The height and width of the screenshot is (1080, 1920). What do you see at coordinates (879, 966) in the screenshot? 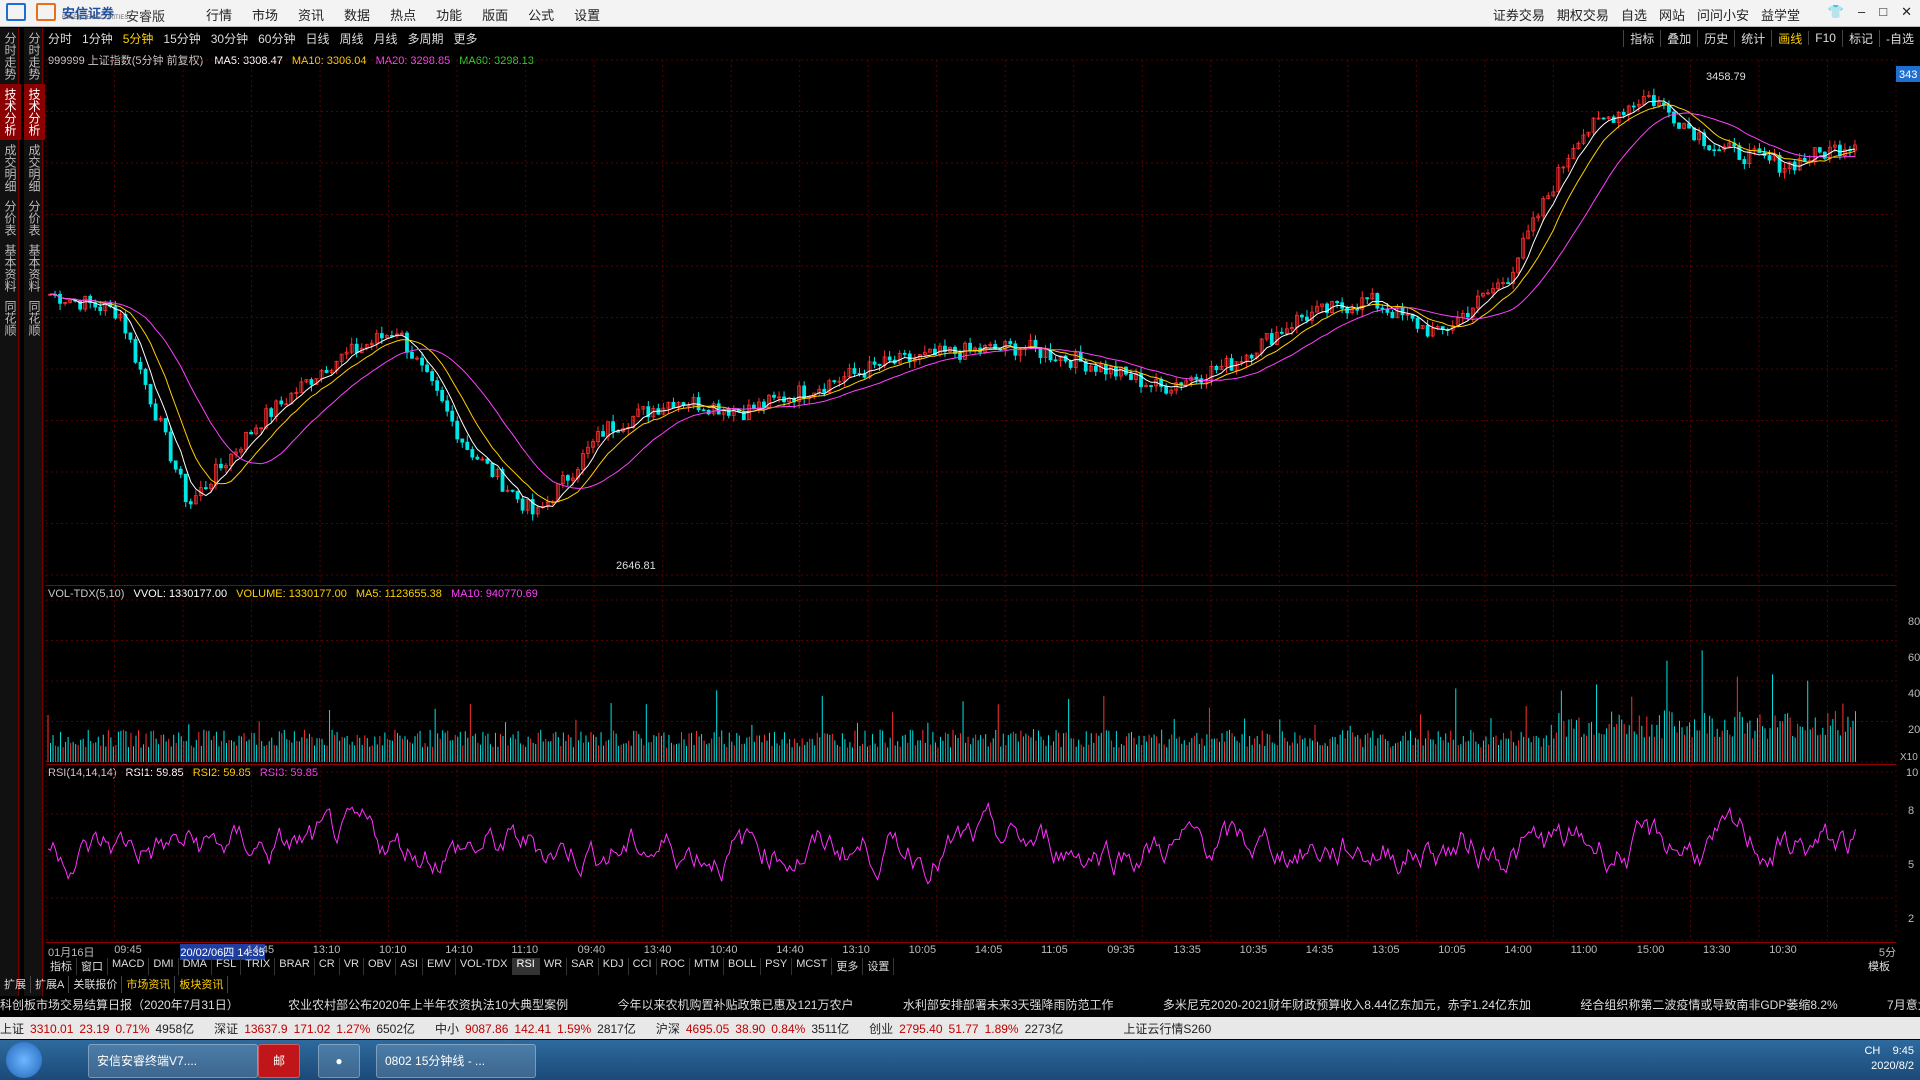
I see `indicator-tab: 设置` at bounding box center [879, 966].